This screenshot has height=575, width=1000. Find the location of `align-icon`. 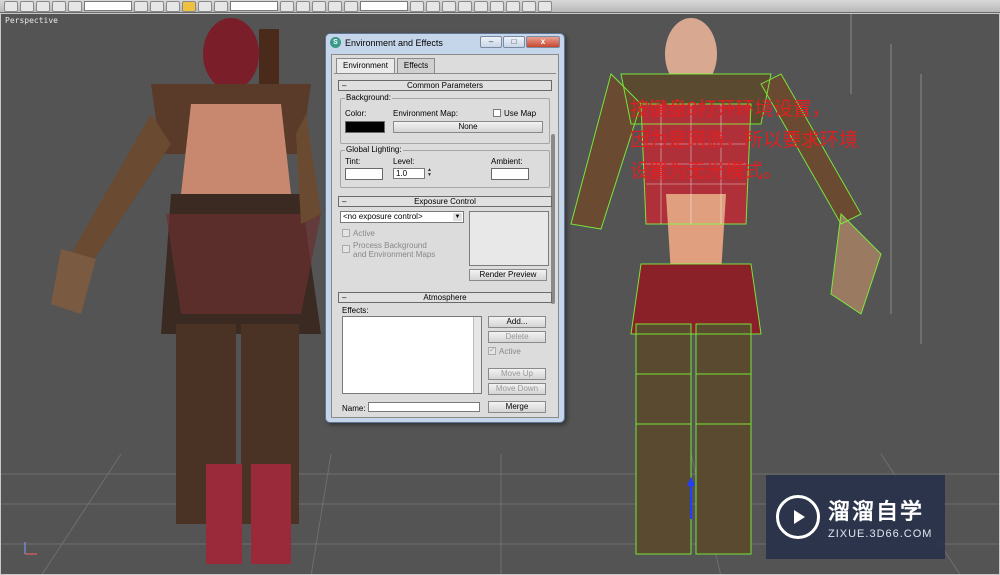

align-icon is located at coordinates (433, 6).